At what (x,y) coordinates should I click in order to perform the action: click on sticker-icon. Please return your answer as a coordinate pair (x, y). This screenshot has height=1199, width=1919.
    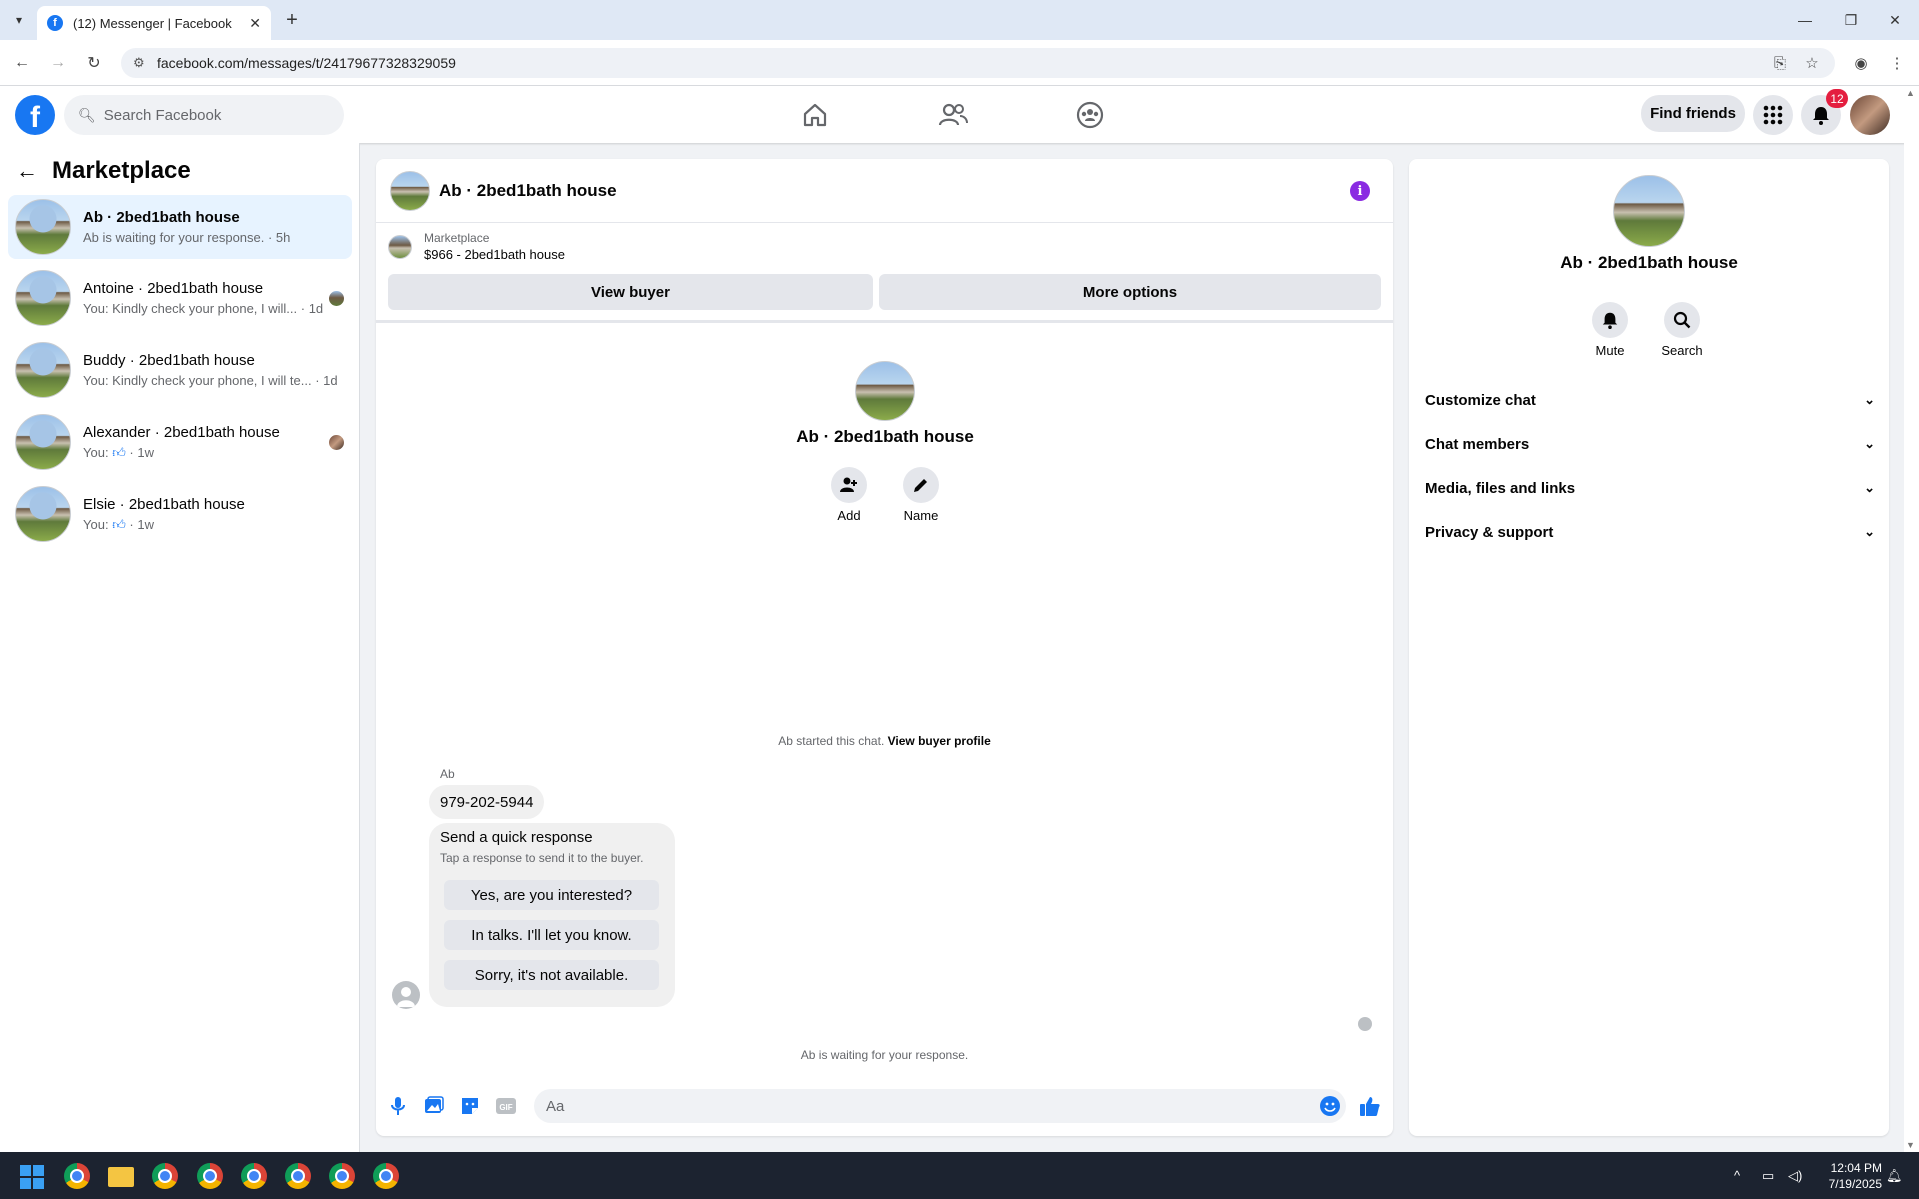
    Looking at the image, I should click on (470, 1106).